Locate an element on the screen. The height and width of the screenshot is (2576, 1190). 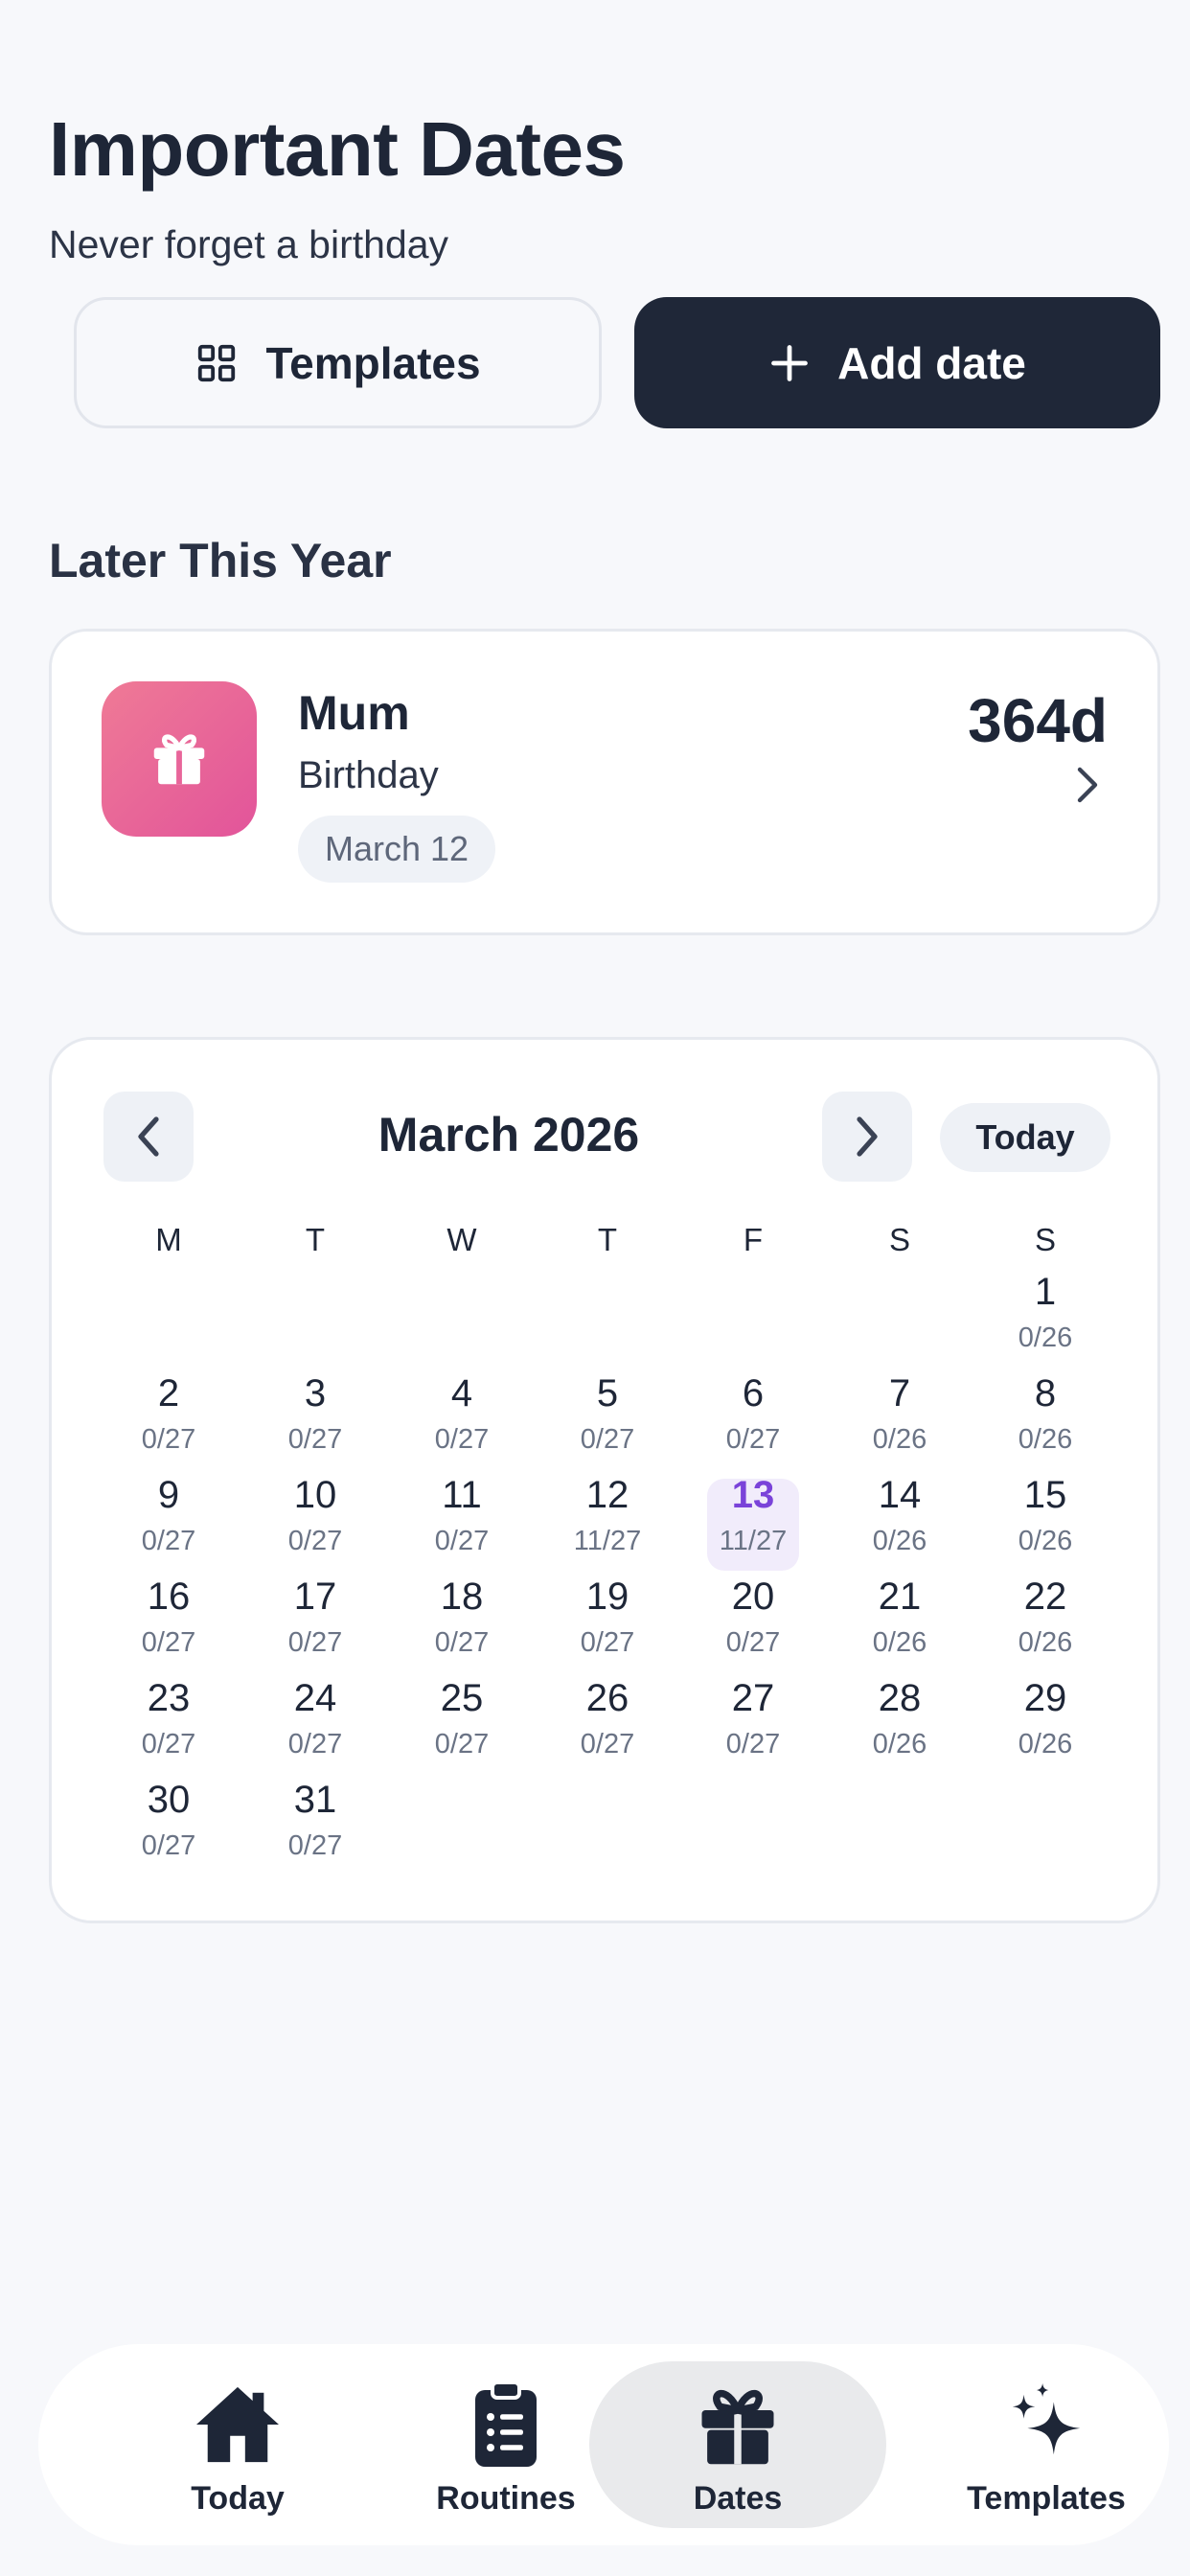
calendar-day: 19 0/27 is located at coordinates (607, 1624).